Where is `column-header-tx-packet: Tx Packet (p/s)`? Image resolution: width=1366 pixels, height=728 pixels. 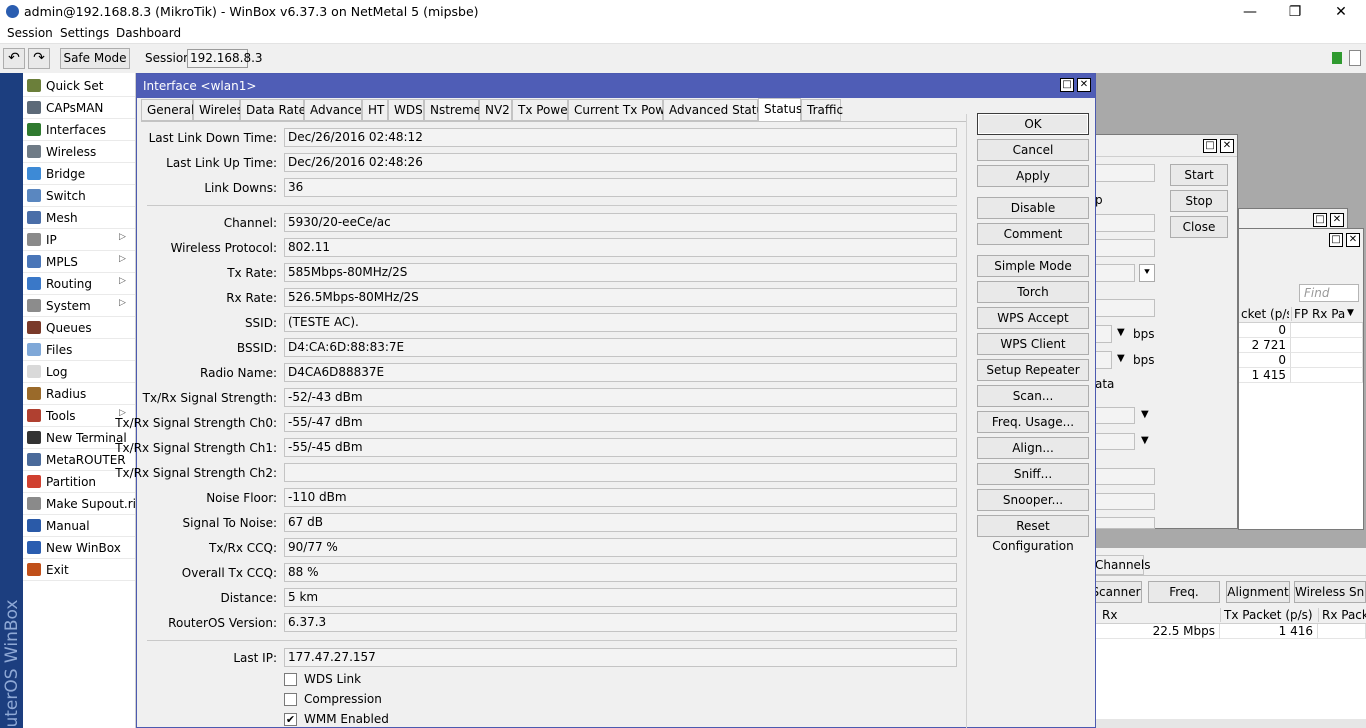
column-header-tx-packet: Tx Packet (p/s) is located at coordinates (1266, 615).